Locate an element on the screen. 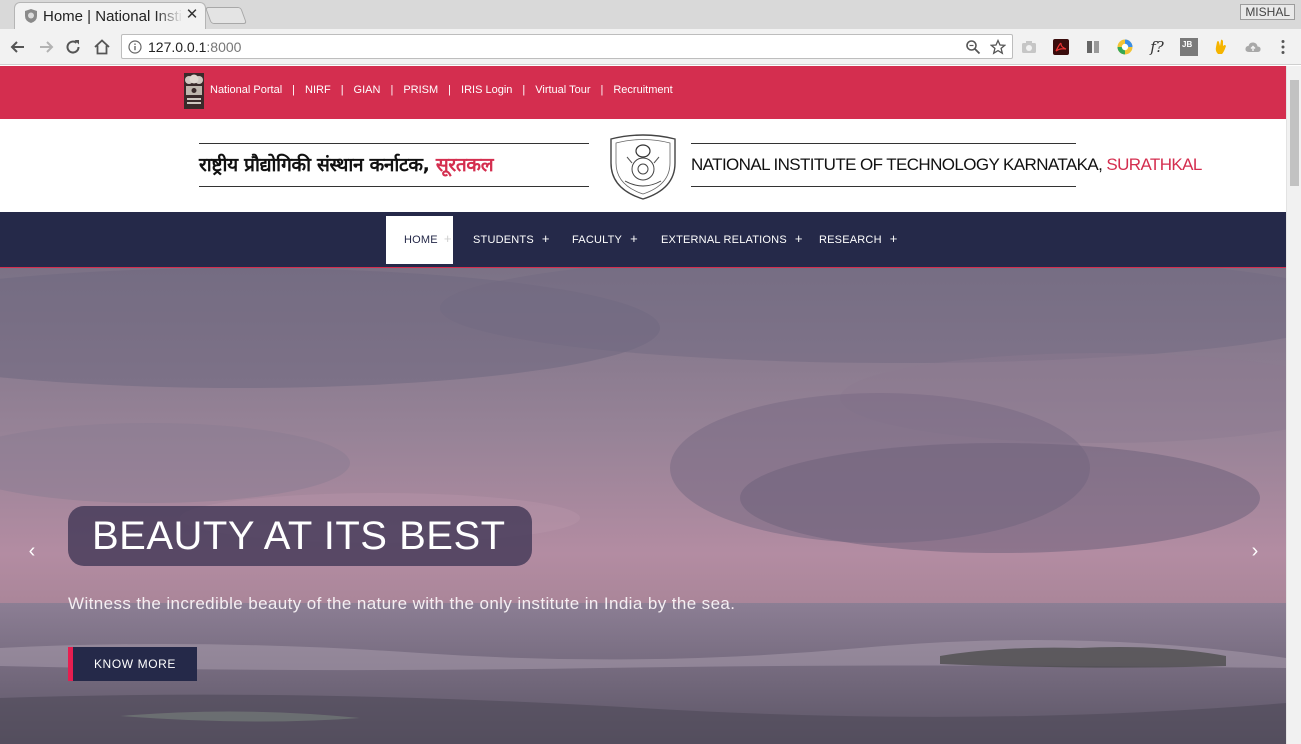 The width and height of the screenshot is (1301, 744). nav-home: HOME + is located at coordinates (419, 240).